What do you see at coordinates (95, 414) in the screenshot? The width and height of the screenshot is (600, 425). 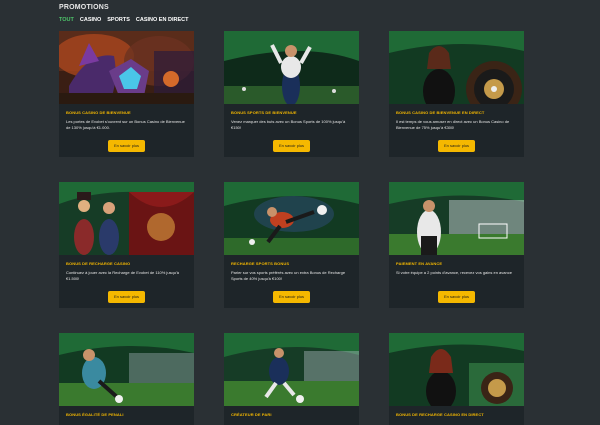 I see `card-title: BONUS ÉGALITÉ DE PENALI` at bounding box center [95, 414].